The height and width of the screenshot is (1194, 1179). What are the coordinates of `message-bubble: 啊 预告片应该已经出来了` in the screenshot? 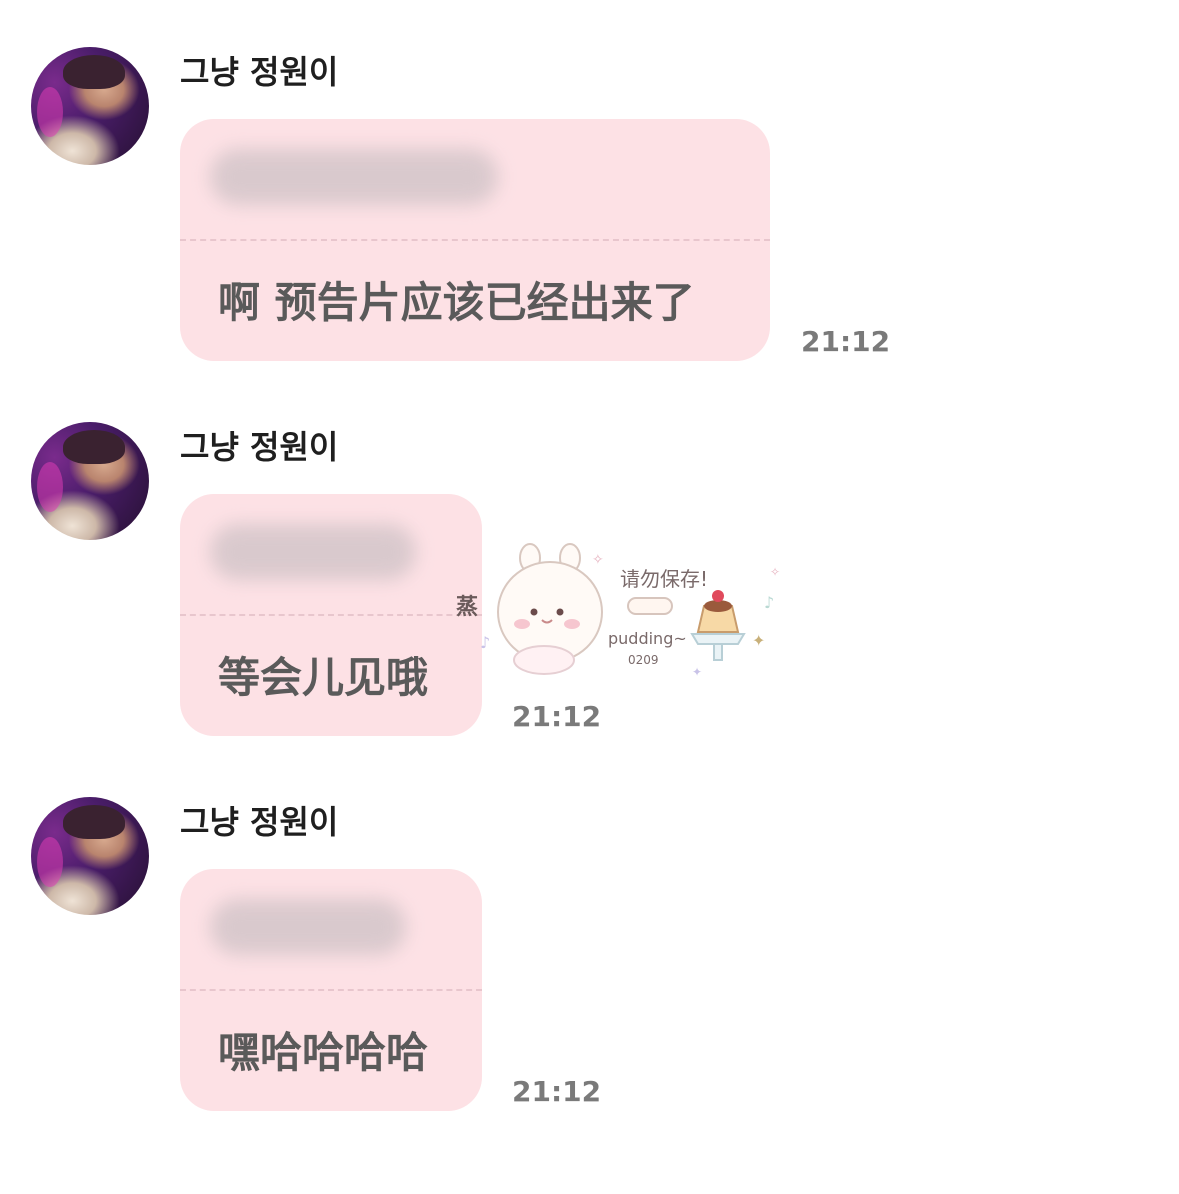 It's located at (475, 240).